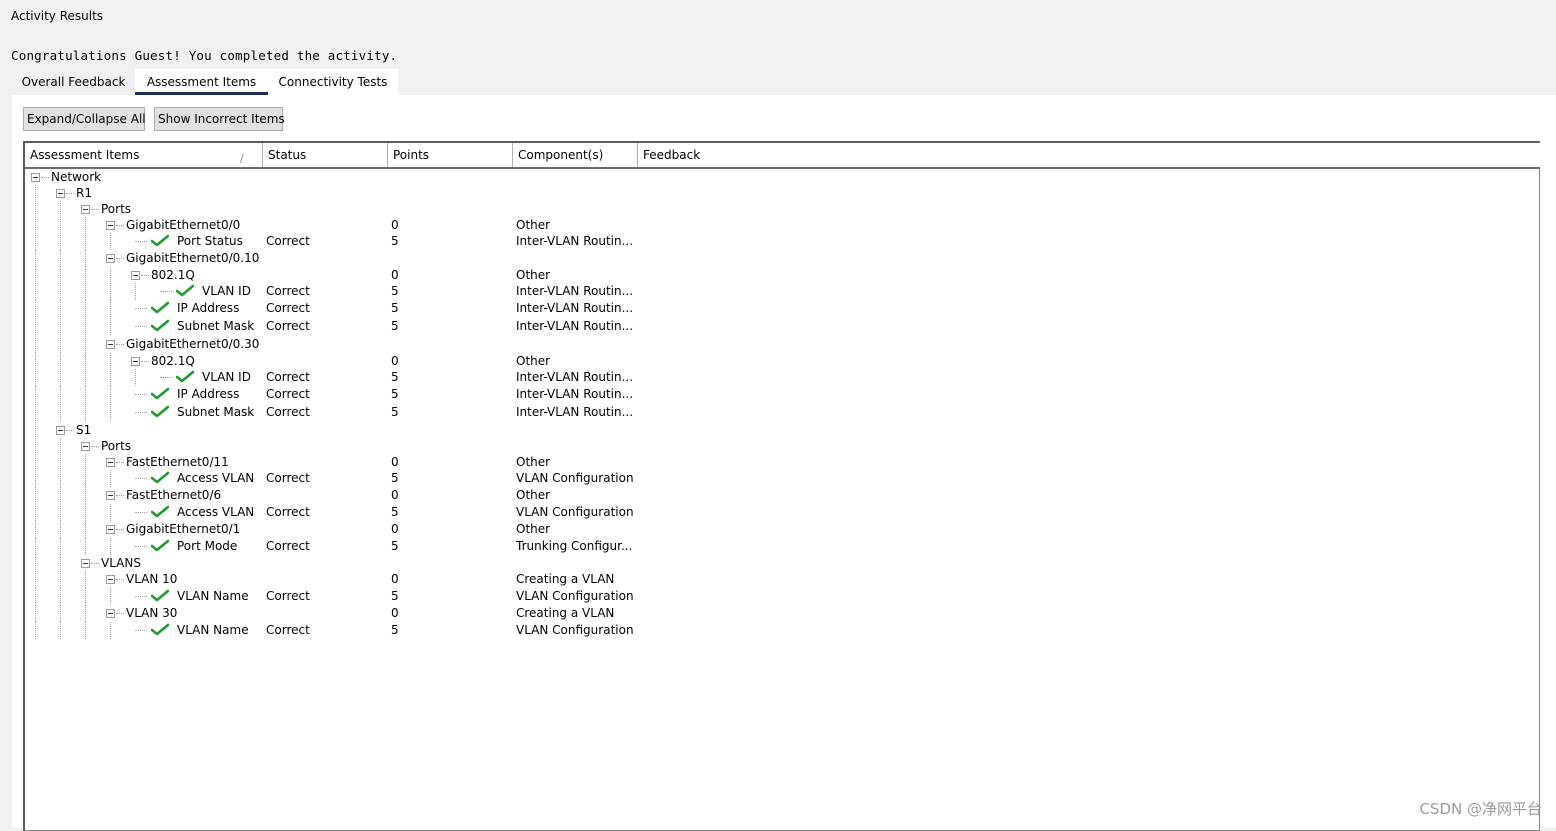 This screenshot has height=831, width=1556. What do you see at coordinates (144, 529) in the screenshot?
I see `tree-cell-item: GigabitEthernet0/1` at bounding box center [144, 529].